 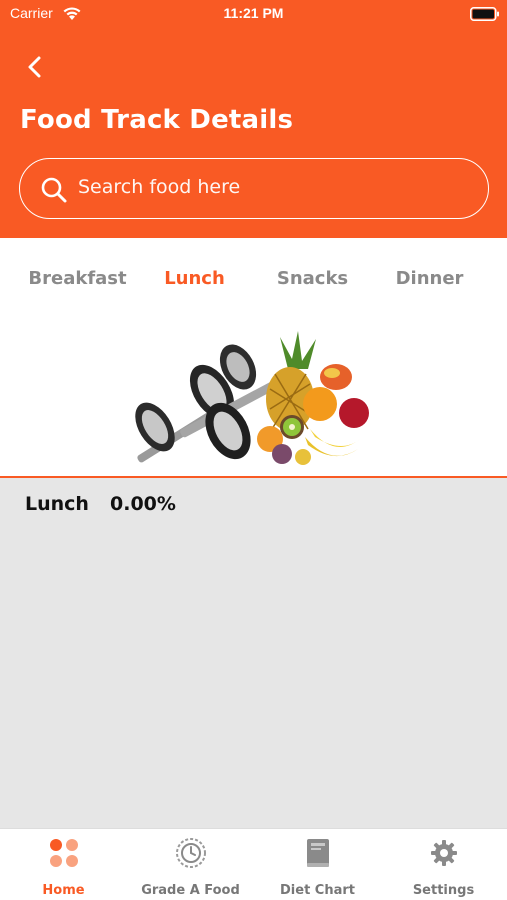 I want to click on bottom-tab-grade-a-food: Grade A Food, so click(x=190, y=864).